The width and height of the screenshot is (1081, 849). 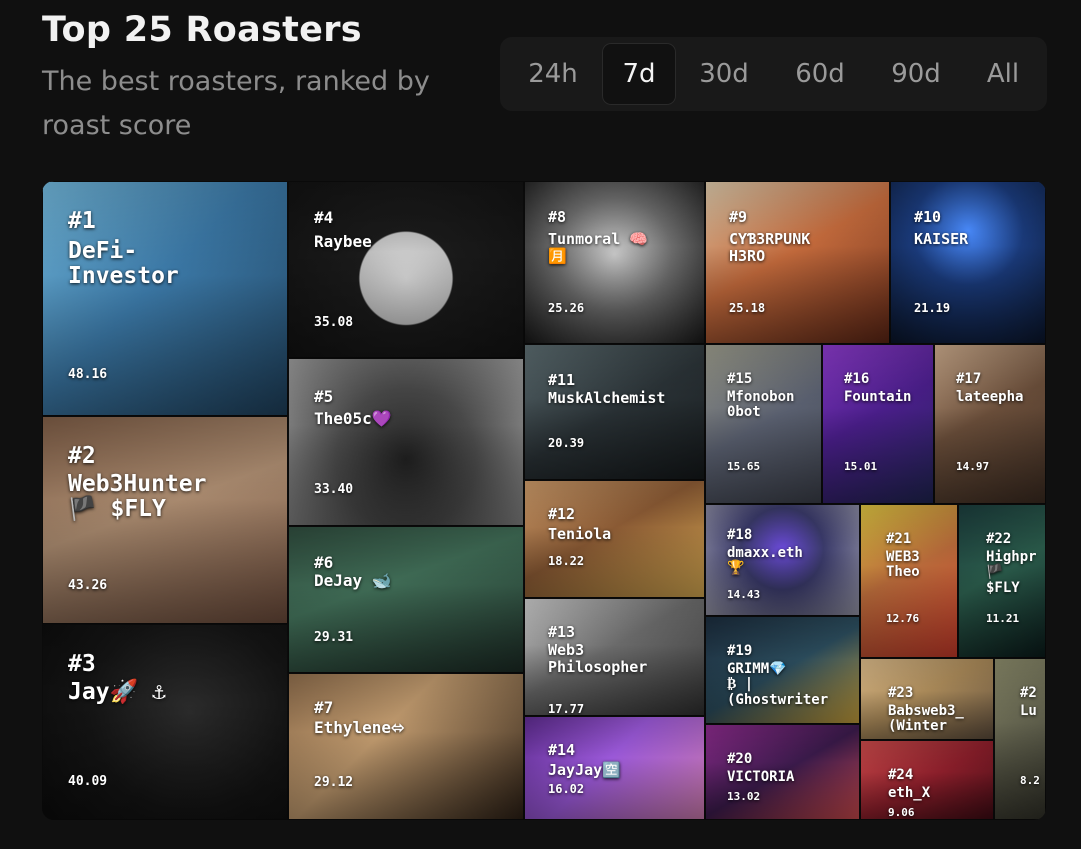 I want to click on roaster-name: MuskAlchemist, so click(x=607, y=398).